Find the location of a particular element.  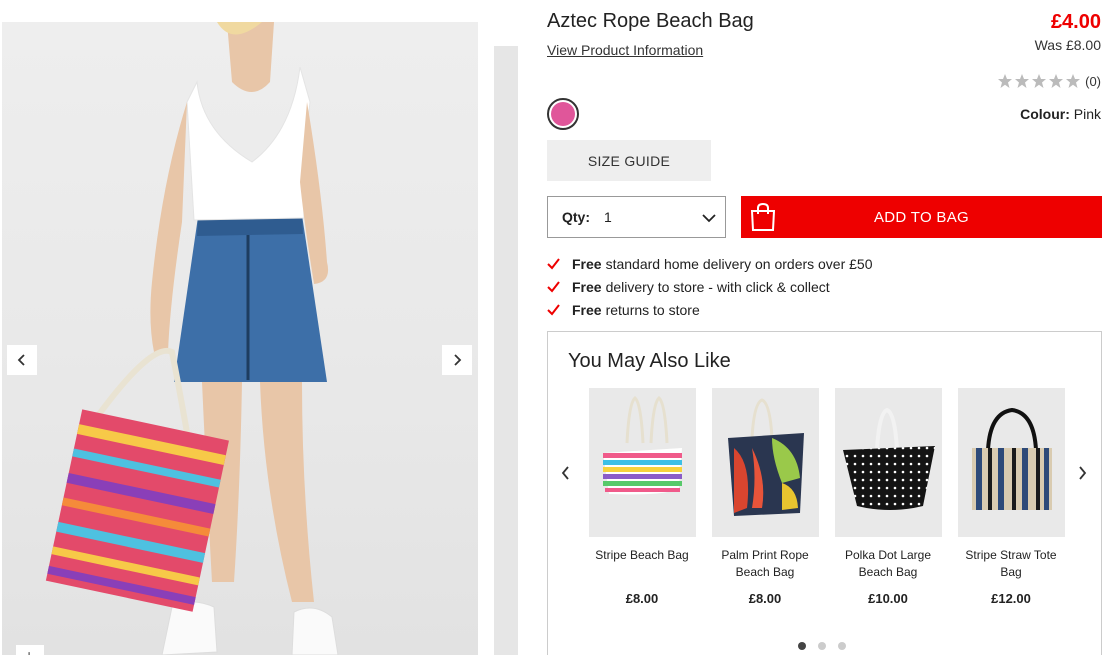

current-price: £4.00 is located at coordinates (1075, 22).